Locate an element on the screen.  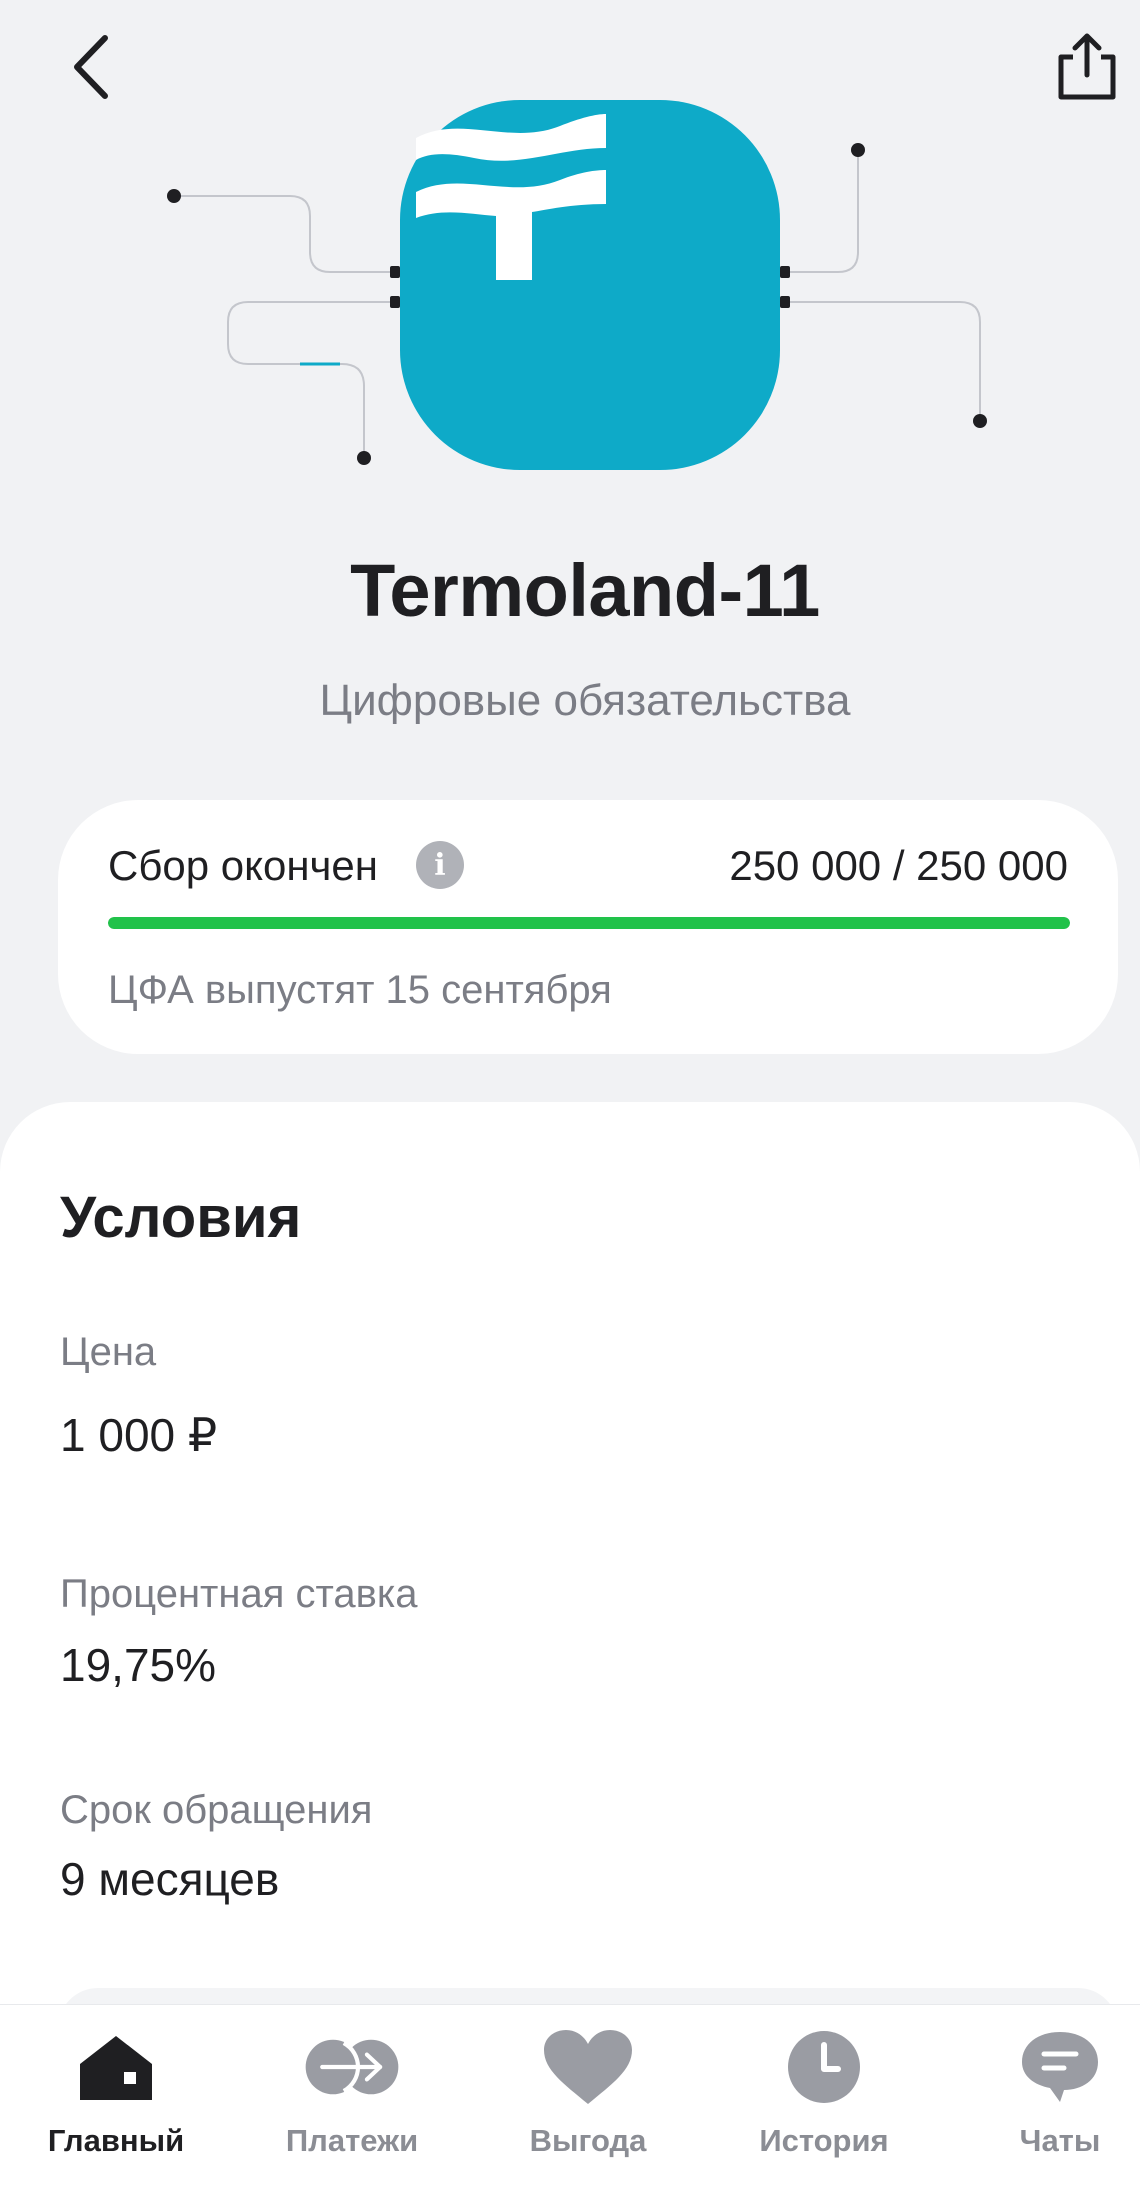
fundraising-progress-fill is located at coordinates (589, 923).